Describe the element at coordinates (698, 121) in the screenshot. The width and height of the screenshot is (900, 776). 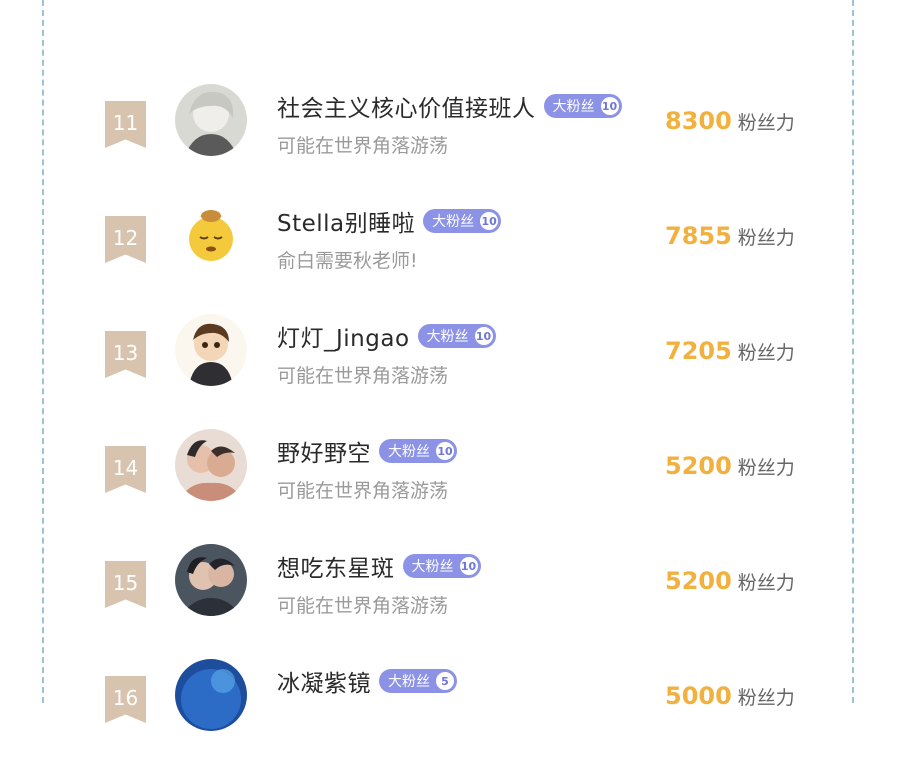
I see `fan-power-value: 8300` at that location.